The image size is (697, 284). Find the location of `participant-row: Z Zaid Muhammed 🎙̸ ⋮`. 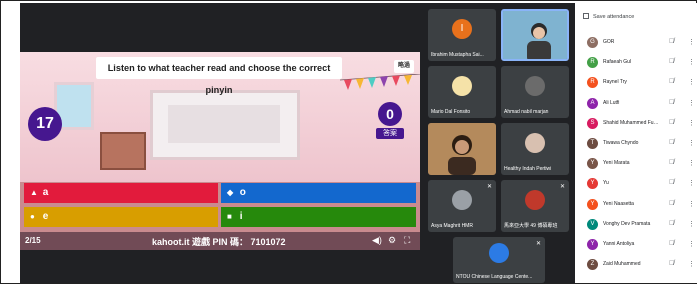

participant-row: Z Zaid Muhammed 🎙̸ ⋮ is located at coordinates (641, 265).